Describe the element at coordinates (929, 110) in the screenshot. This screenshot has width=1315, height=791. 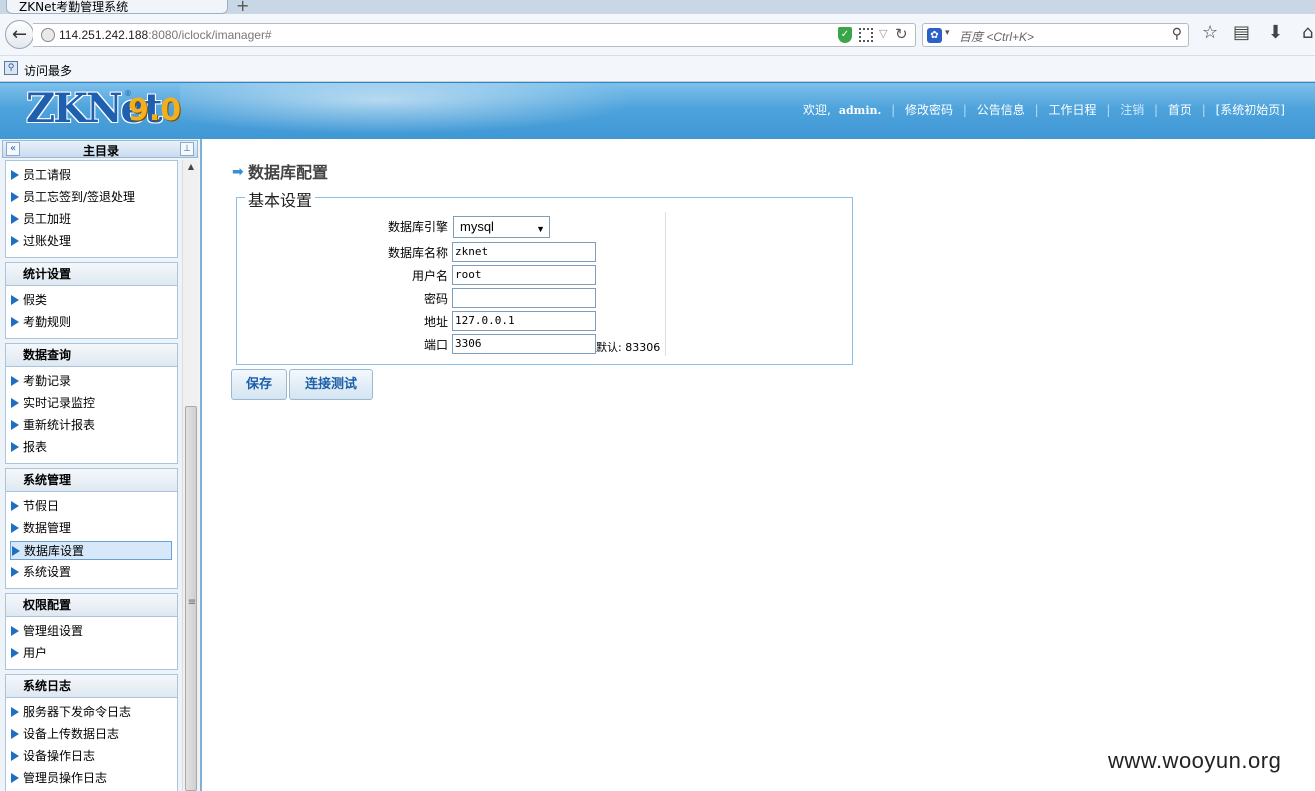
I see `change-password-link: 修改密码` at that location.